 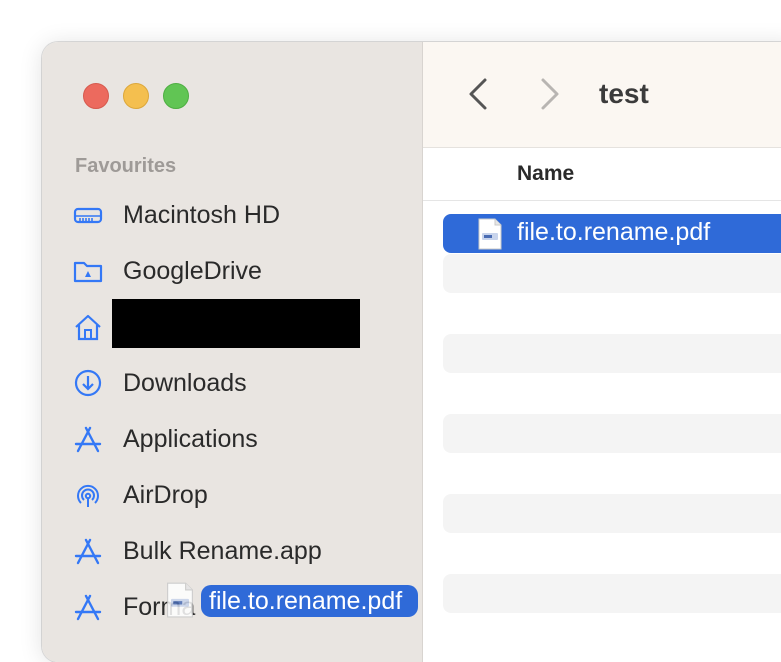 I want to click on back-button, so click(x=478, y=94).